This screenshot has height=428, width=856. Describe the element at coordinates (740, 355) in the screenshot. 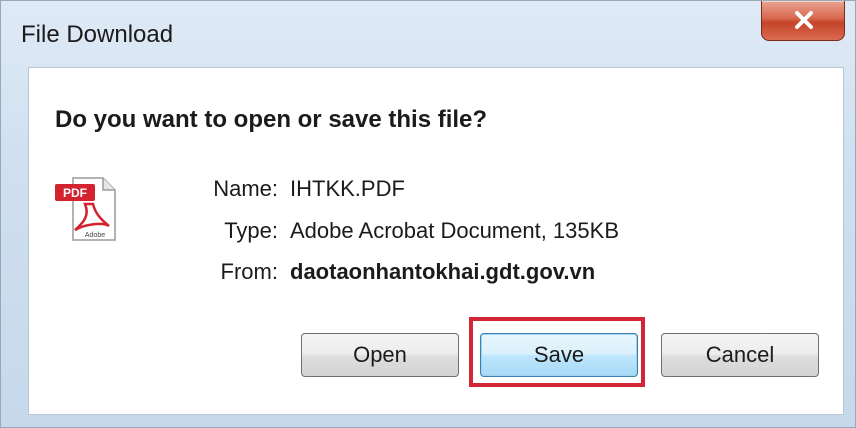

I see `cancel-button: Cancel` at that location.